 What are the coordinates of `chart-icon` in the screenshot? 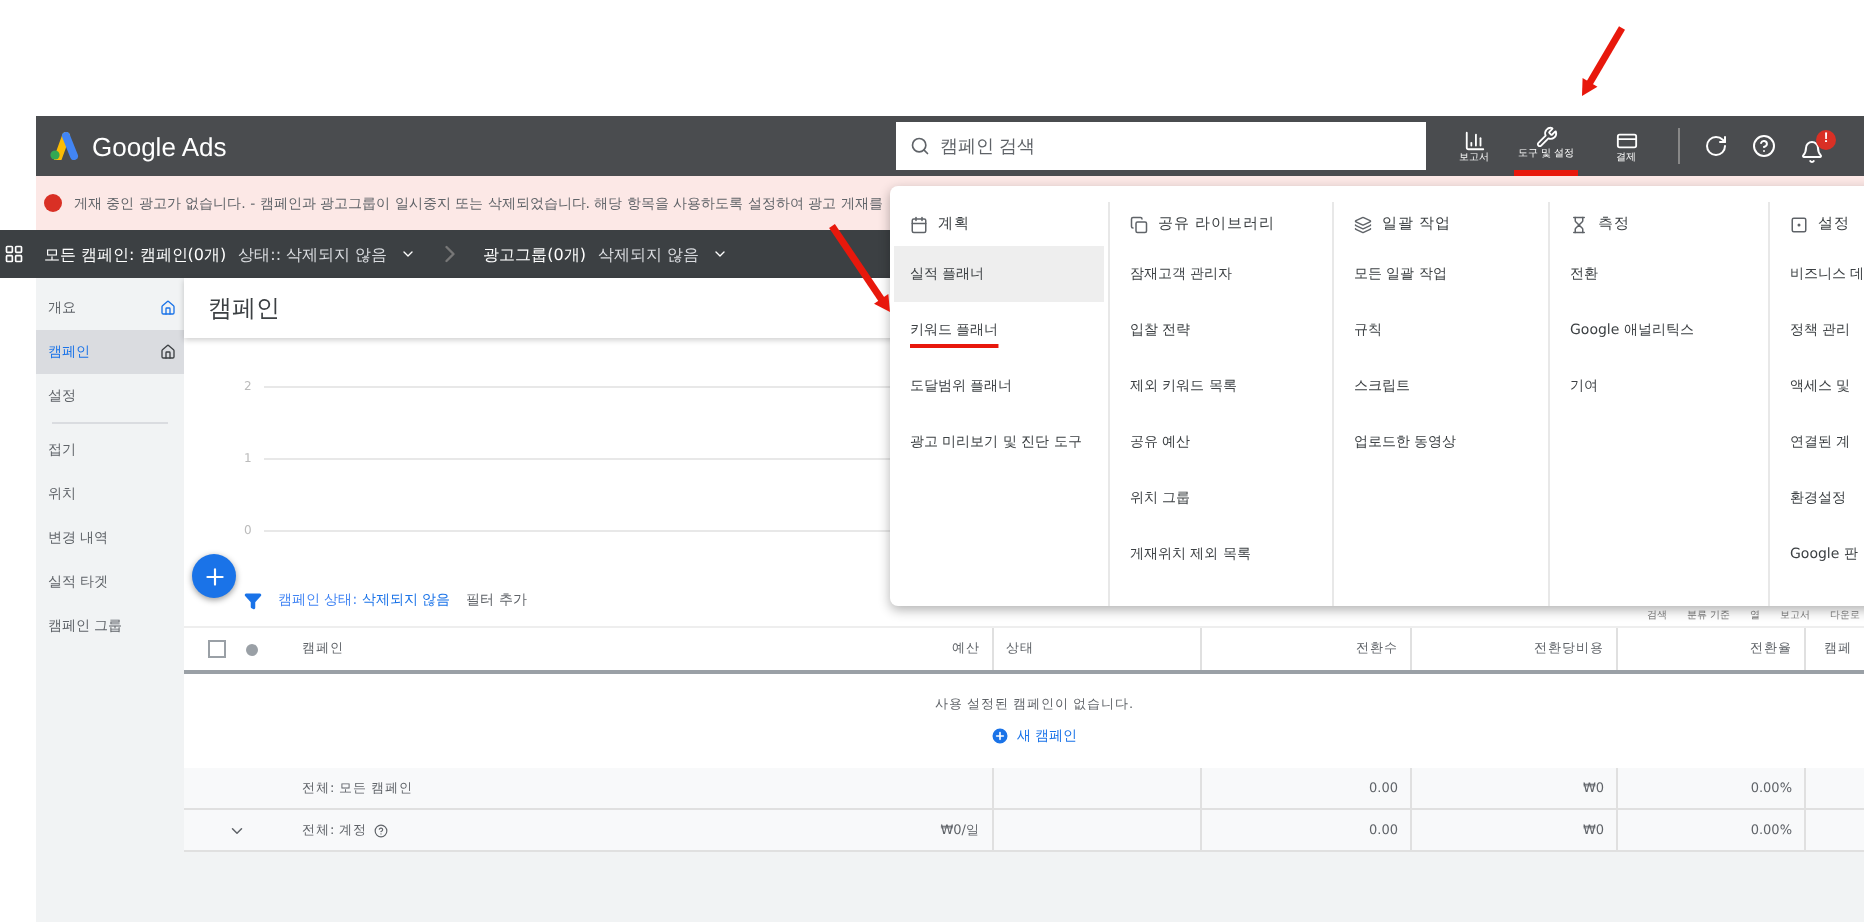 It's located at (1474, 140).